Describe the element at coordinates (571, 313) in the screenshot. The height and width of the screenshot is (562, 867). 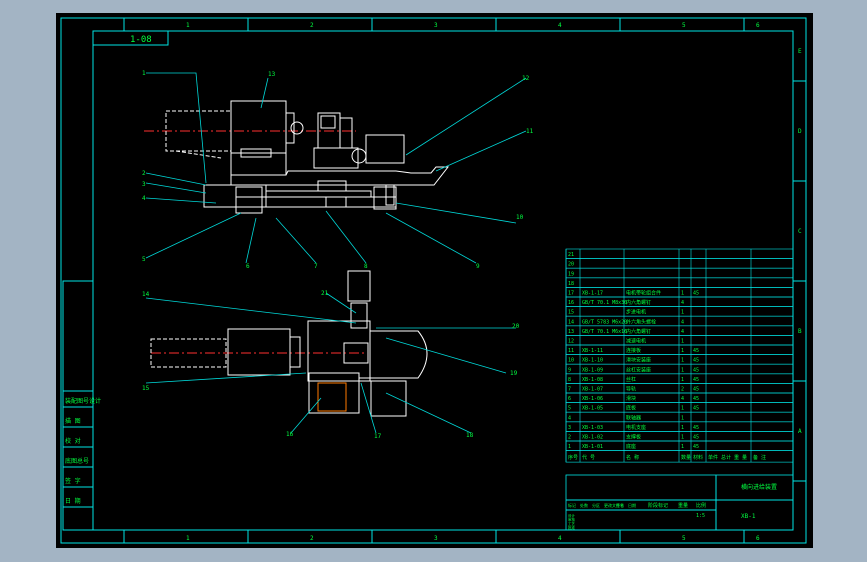
I see `bom-cell: 15` at that location.